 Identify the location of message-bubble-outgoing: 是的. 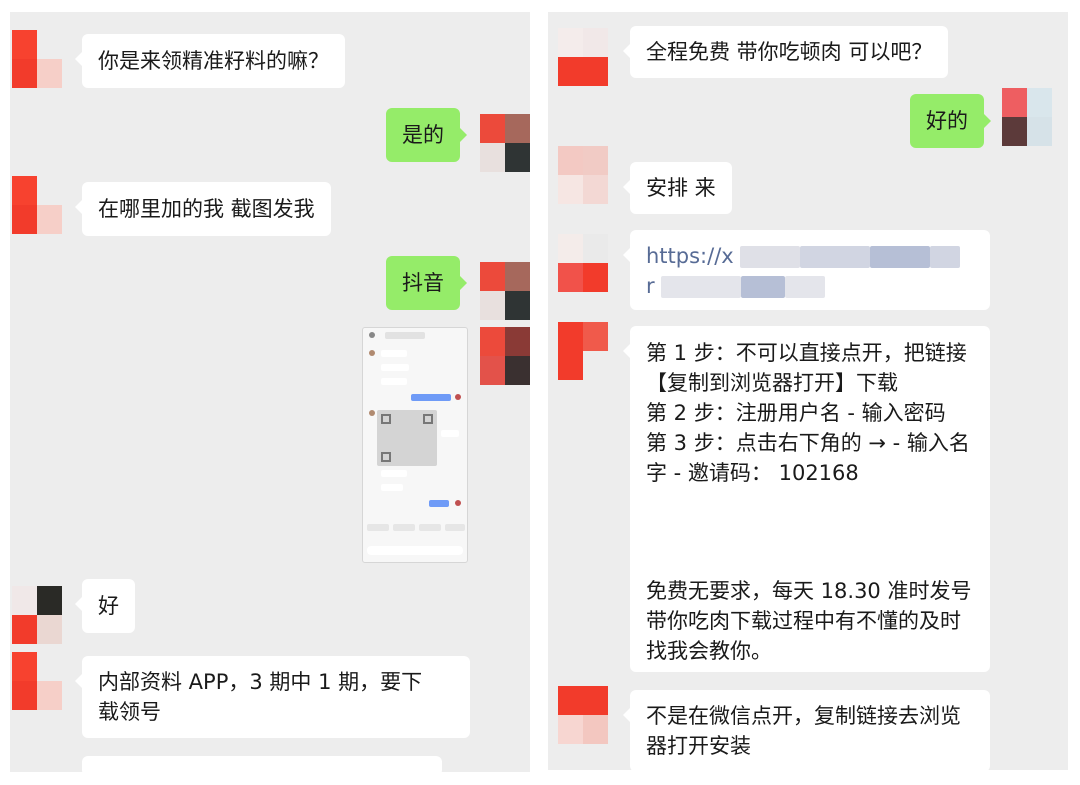
(426, 135).